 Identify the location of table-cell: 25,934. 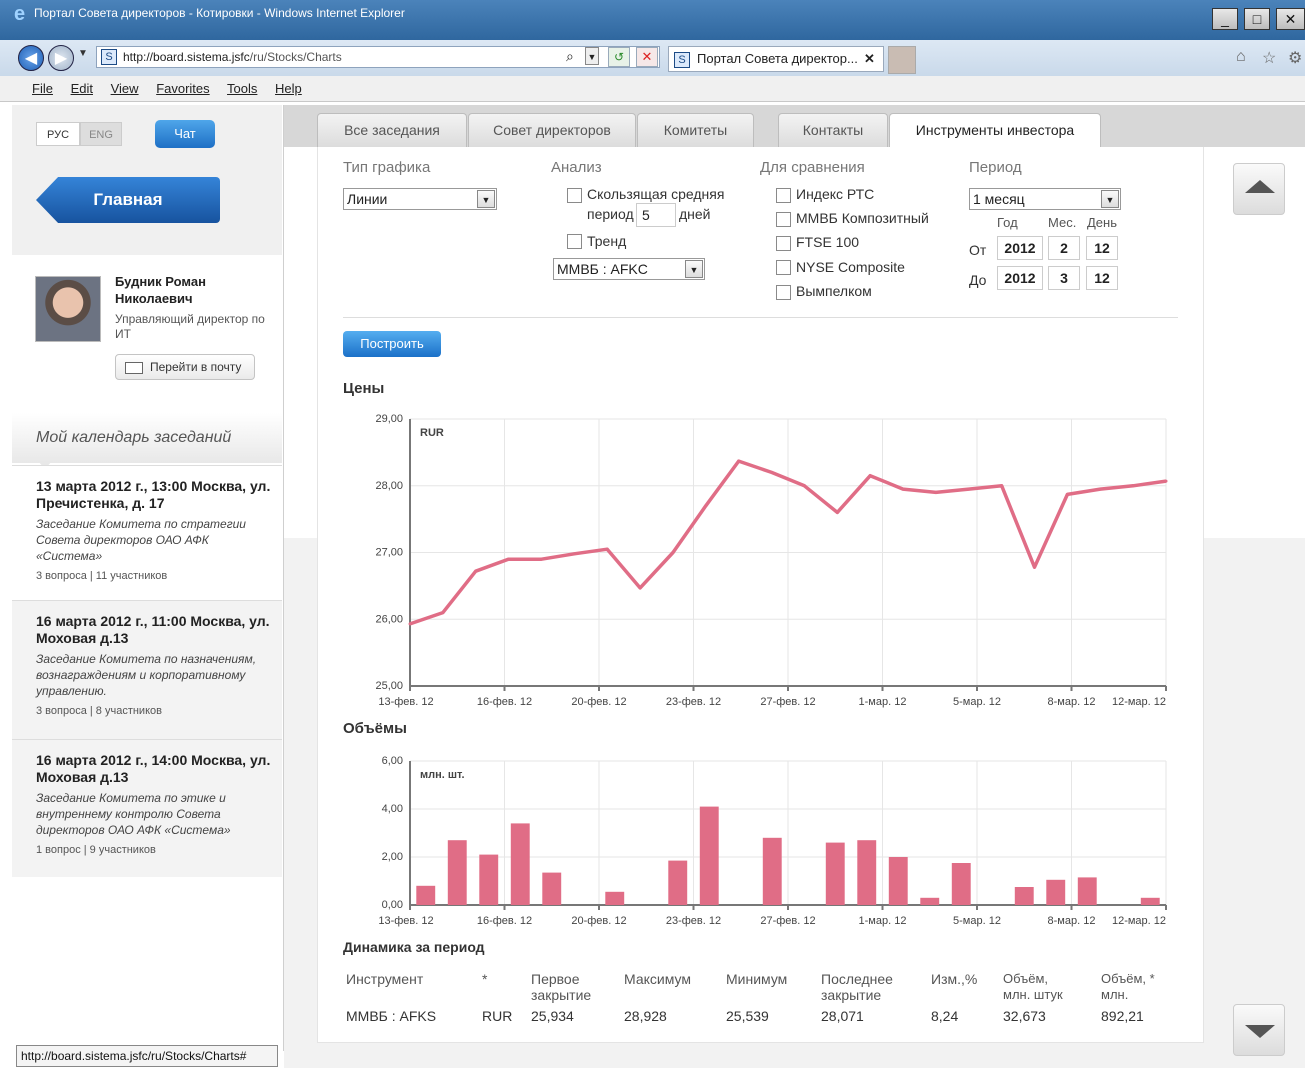
(552, 1016).